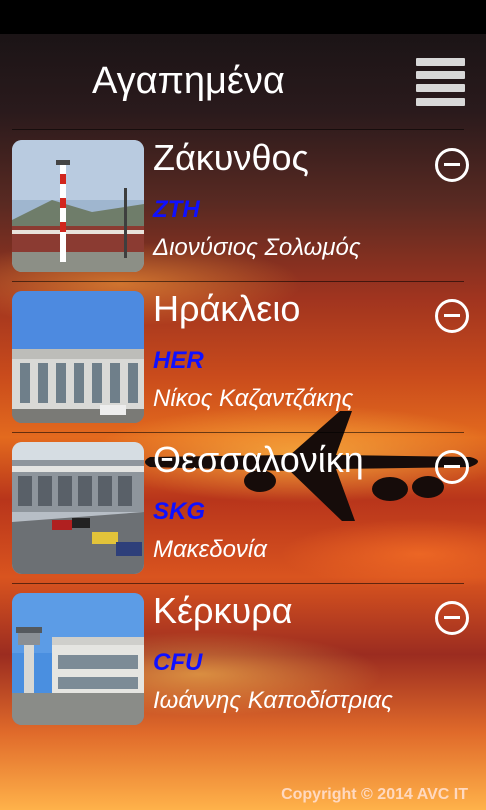  Describe the element at coordinates (179, 511) in the screenshot. I see `airport-code: SKG` at that location.